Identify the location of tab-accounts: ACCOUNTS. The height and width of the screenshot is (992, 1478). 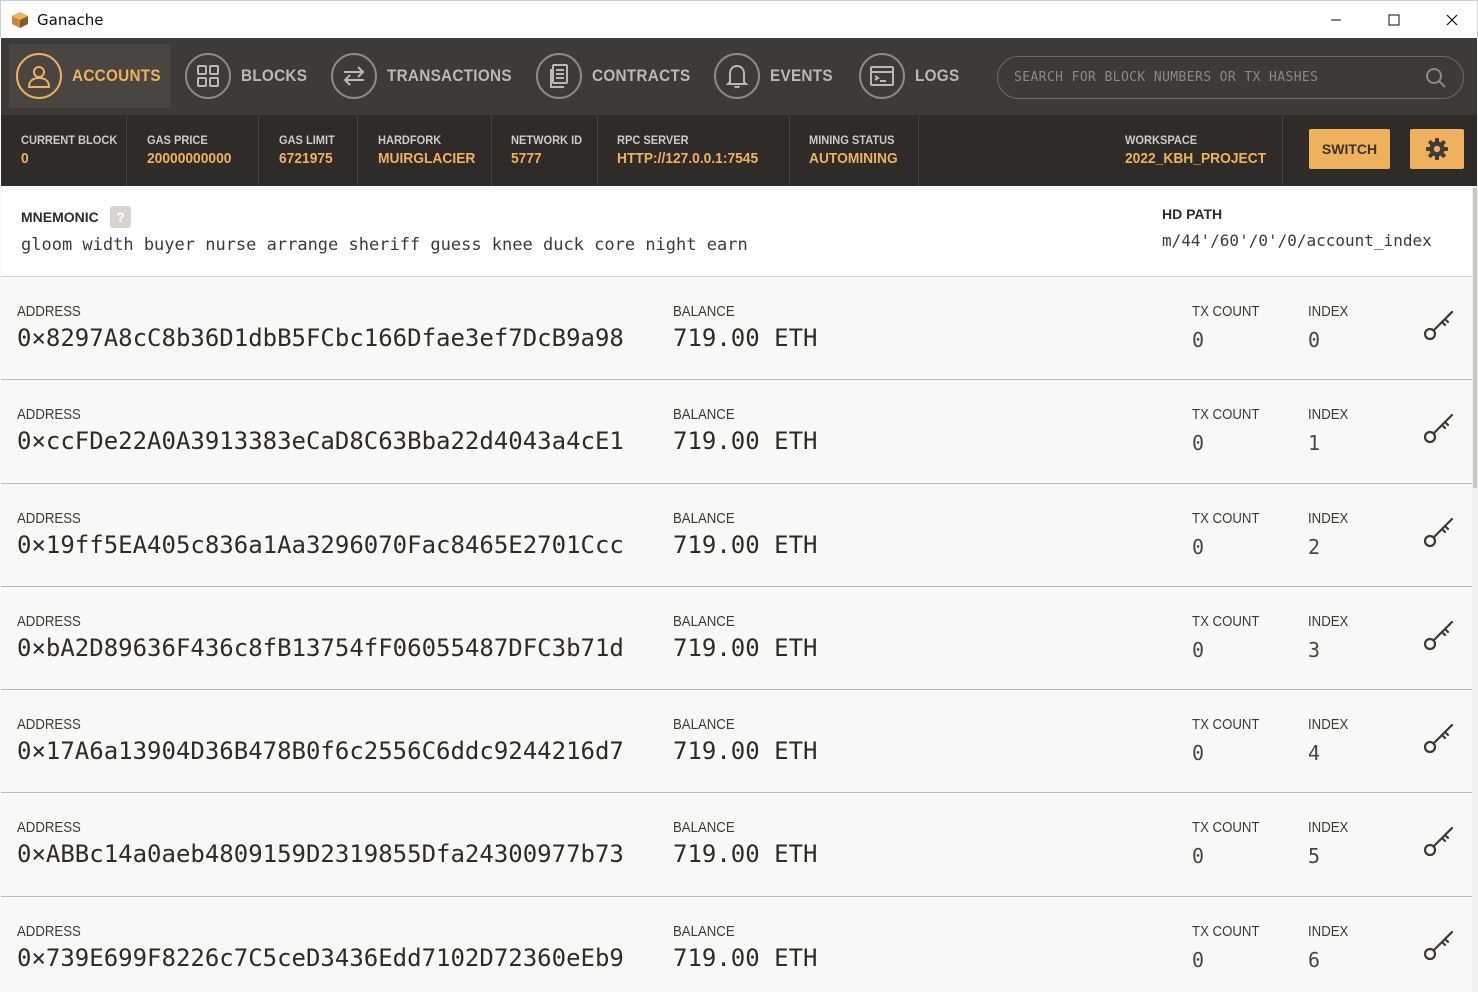
(93, 76).